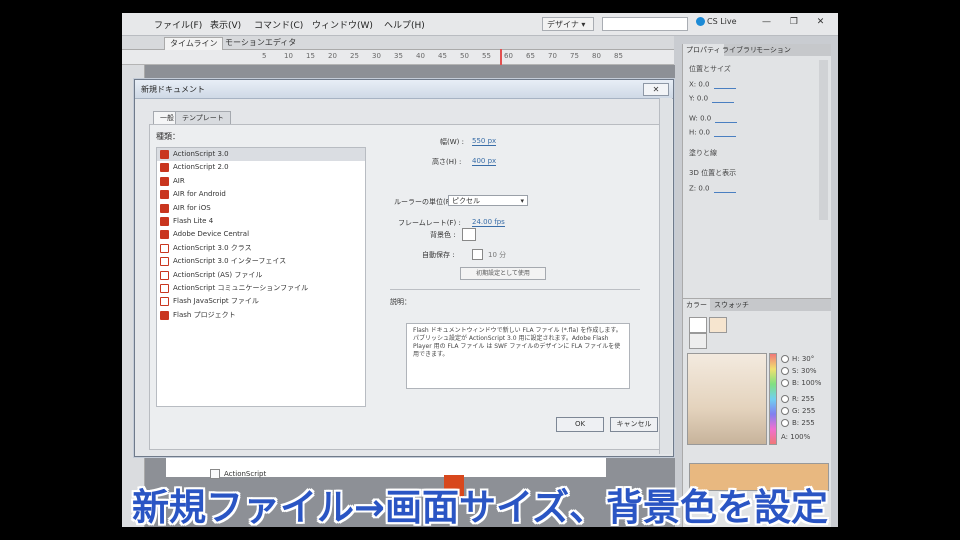 Image resolution: width=960 pixels, height=540 pixels. Describe the element at coordinates (278, 24) in the screenshot. I see `menu-commands: コマンド(C)` at that location.